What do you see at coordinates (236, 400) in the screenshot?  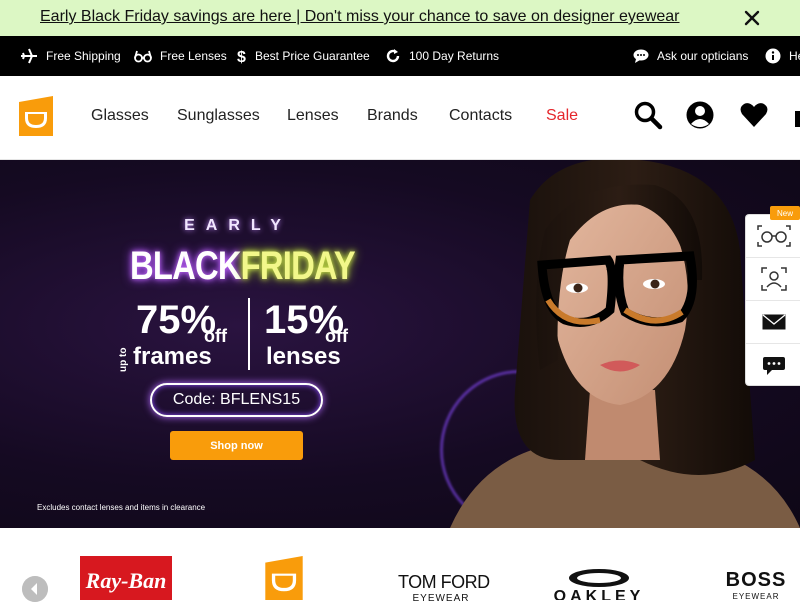 I see `promo-code: Code: BFLENS15` at bounding box center [236, 400].